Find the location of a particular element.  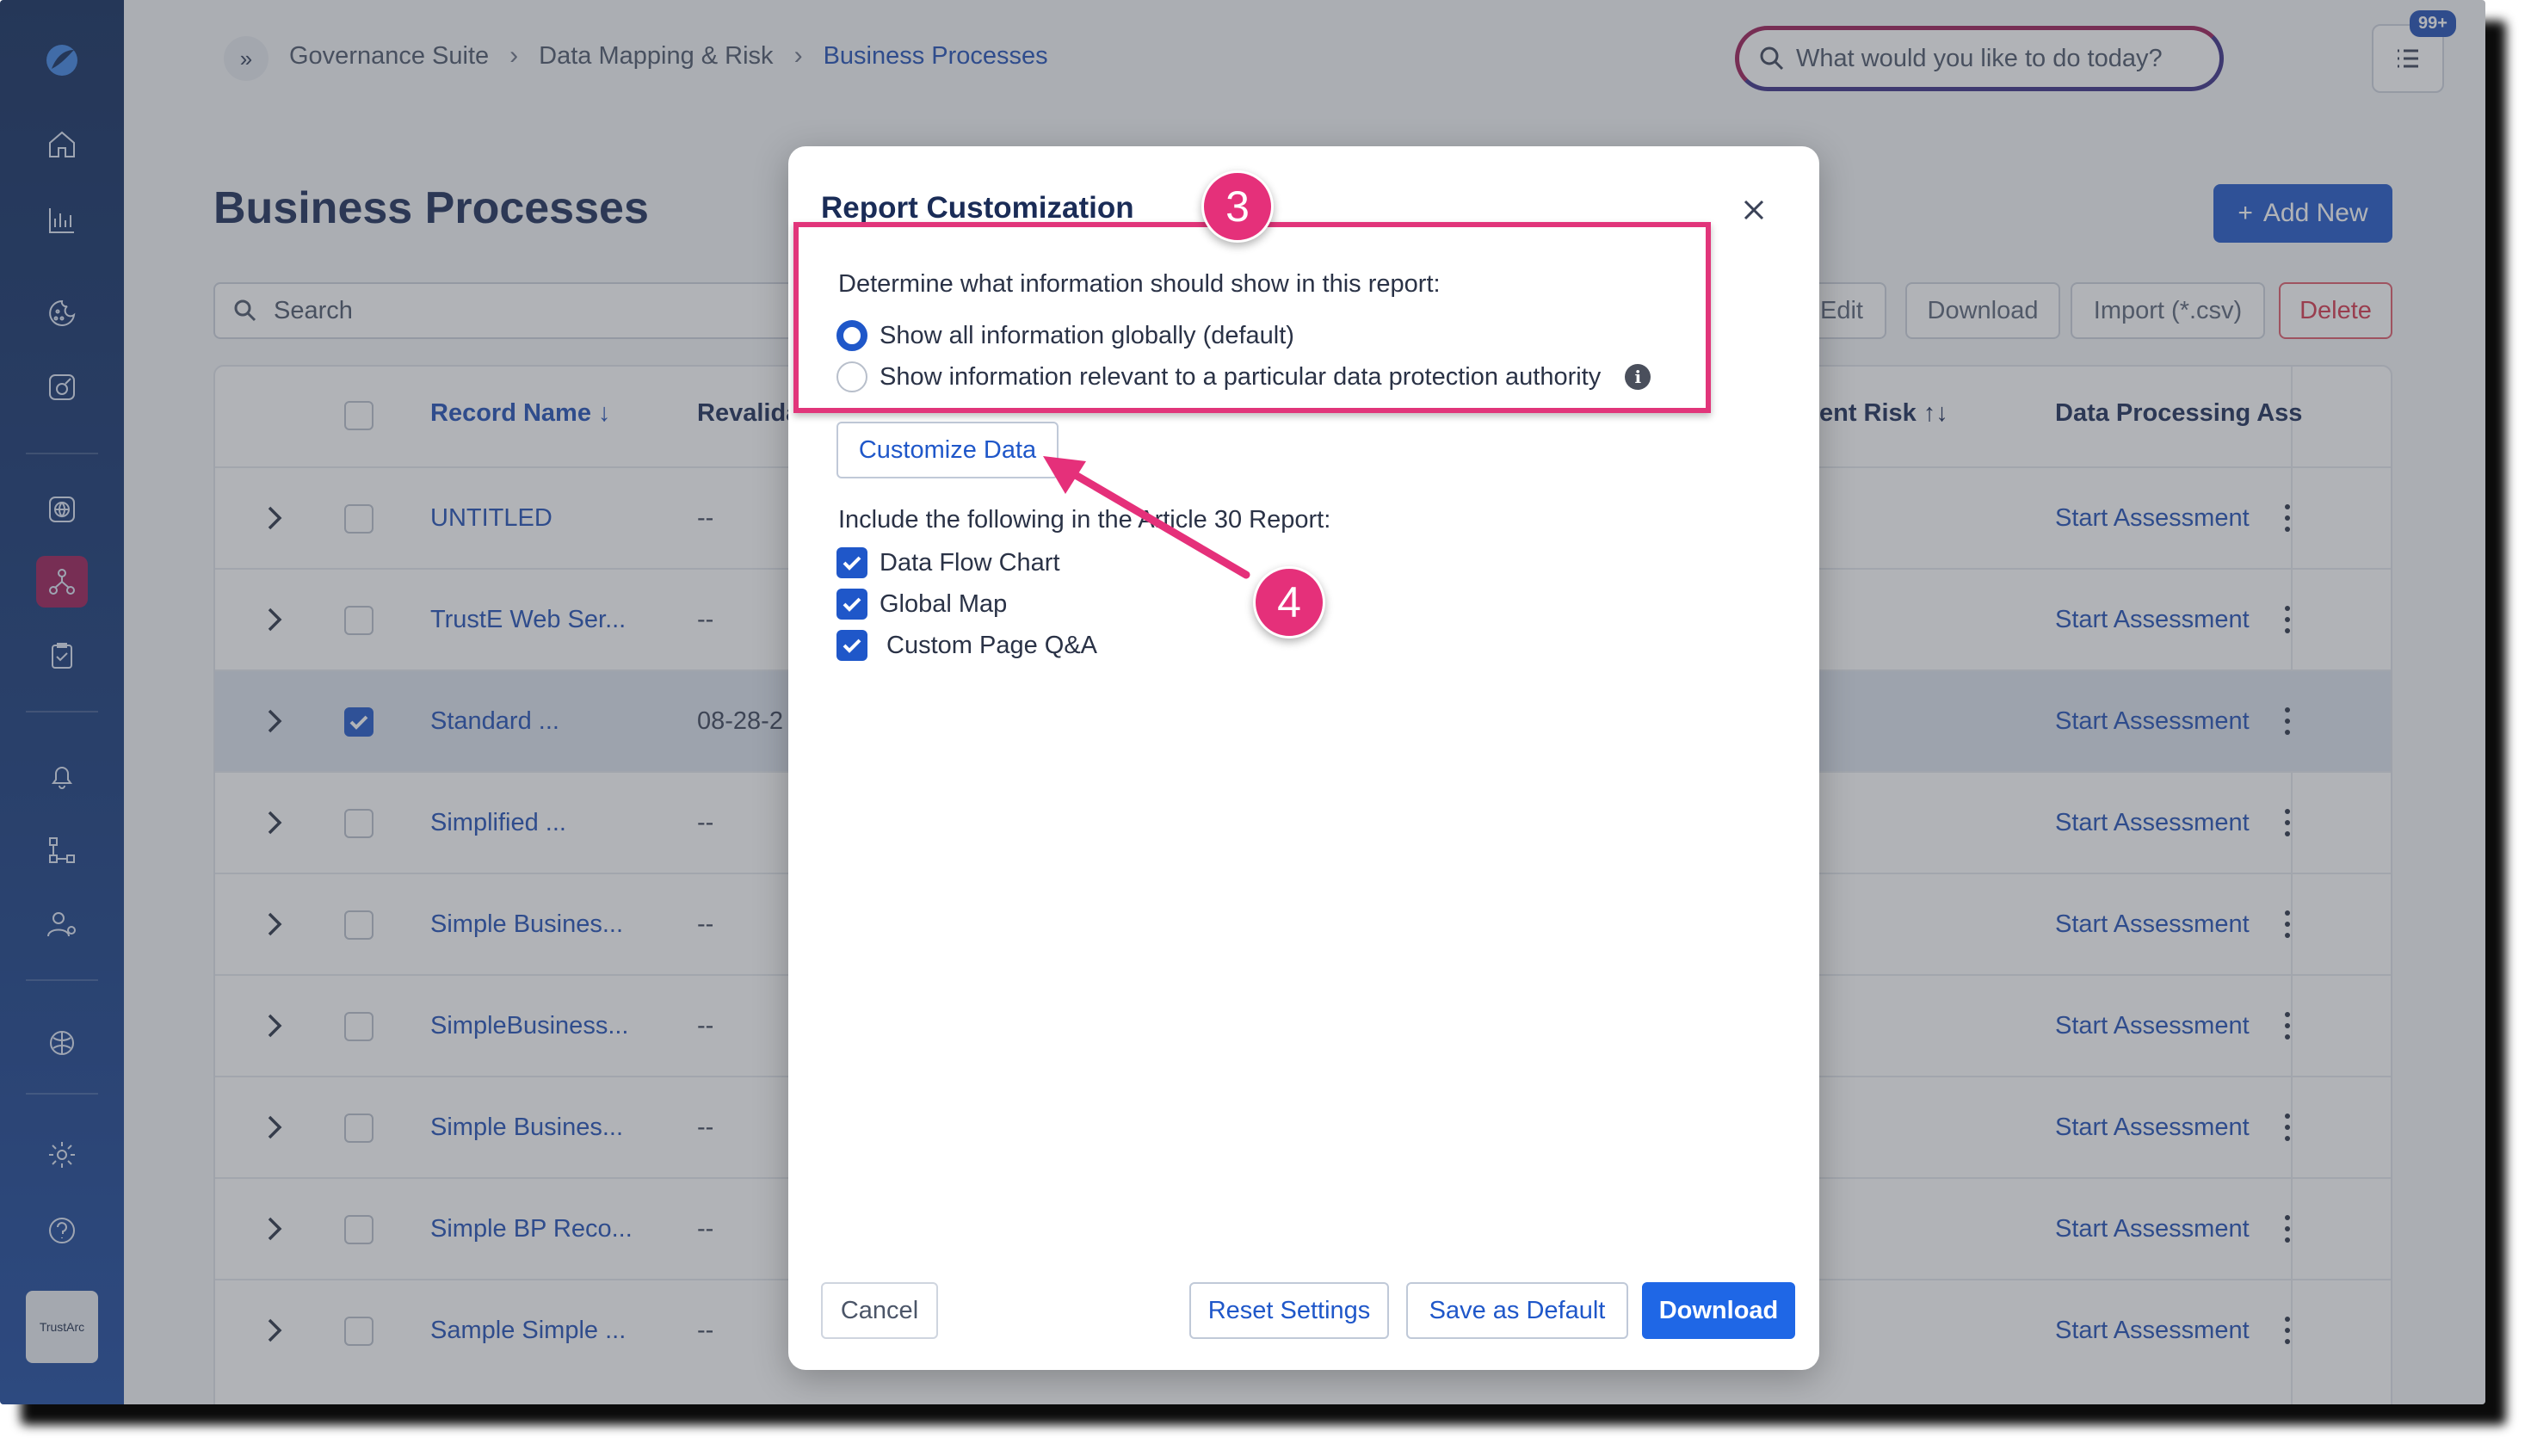

save-as-default-button: Save as Default is located at coordinates (1517, 1310).